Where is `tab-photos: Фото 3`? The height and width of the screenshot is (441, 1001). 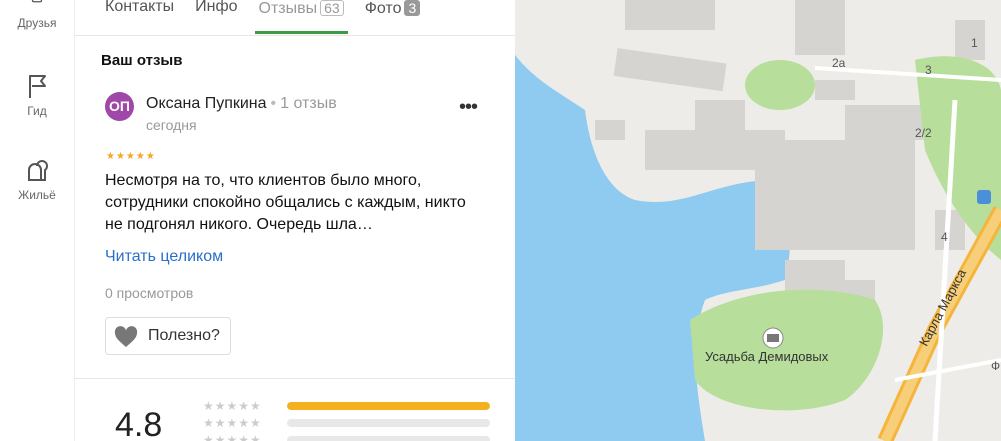 tab-photos: Фото 3 is located at coordinates (393, 17).